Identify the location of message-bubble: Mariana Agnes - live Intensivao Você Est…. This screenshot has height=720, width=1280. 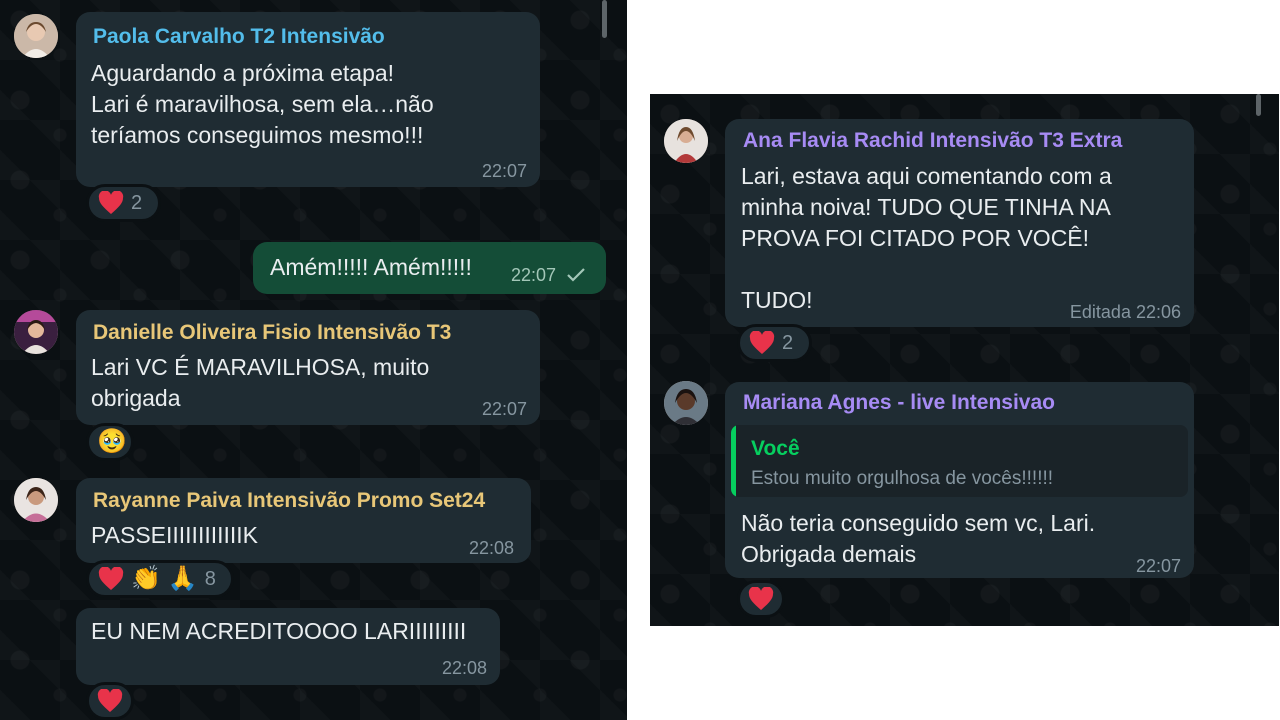
(959, 480).